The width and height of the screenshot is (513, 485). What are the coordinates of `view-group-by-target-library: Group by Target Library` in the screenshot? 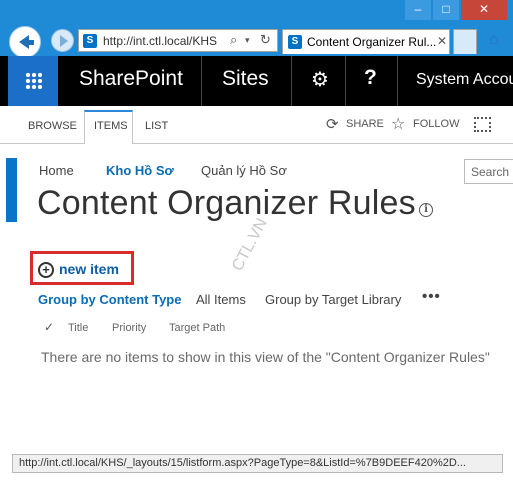 It's located at (333, 299).